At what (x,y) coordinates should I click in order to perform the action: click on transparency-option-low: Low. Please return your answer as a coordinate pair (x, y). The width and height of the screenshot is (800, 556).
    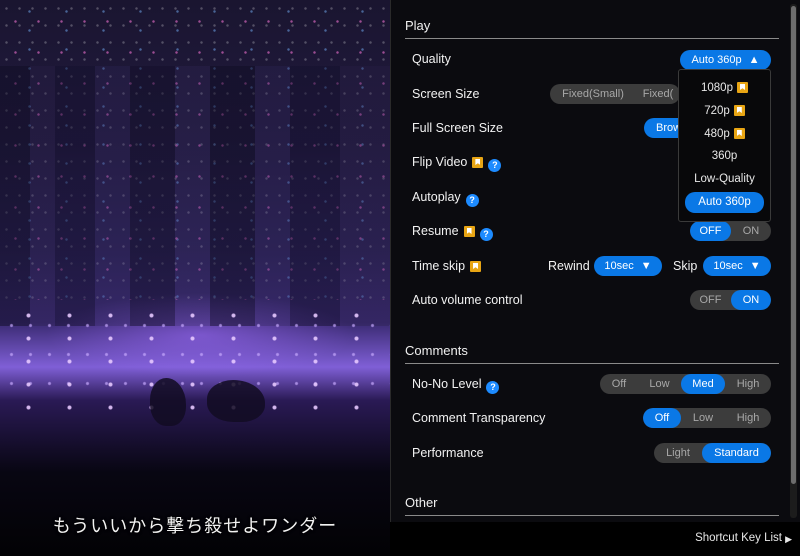
    Looking at the image, I should click on (703, 418).